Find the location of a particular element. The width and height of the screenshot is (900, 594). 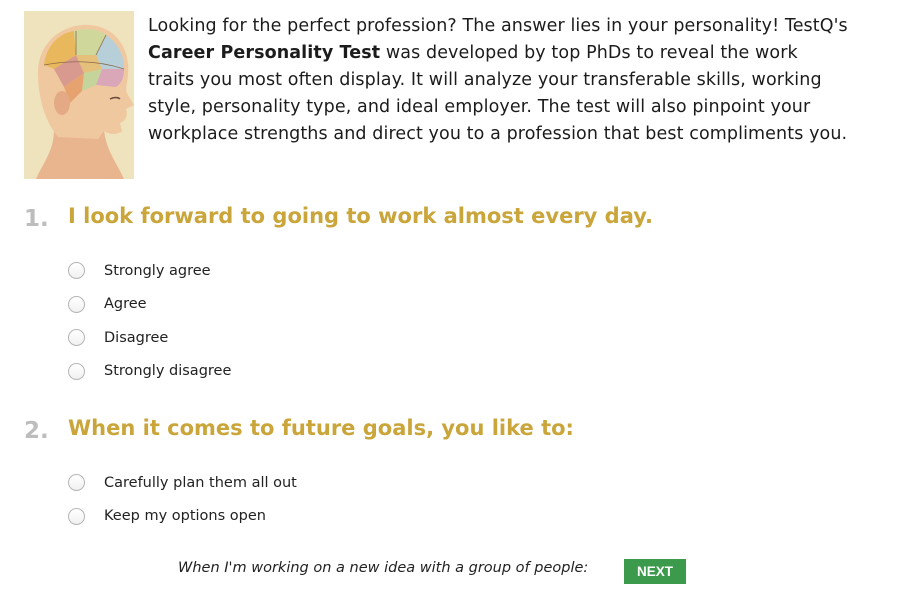

phrenology-head-icon is located at coordinates (79, 95).